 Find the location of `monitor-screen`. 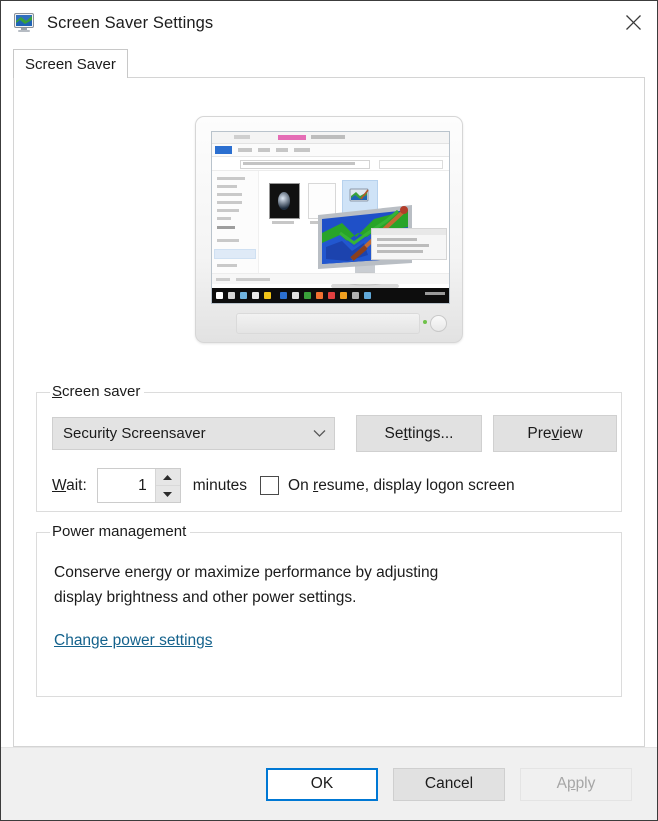

monitor-screen is located at coordinates (330, 217).